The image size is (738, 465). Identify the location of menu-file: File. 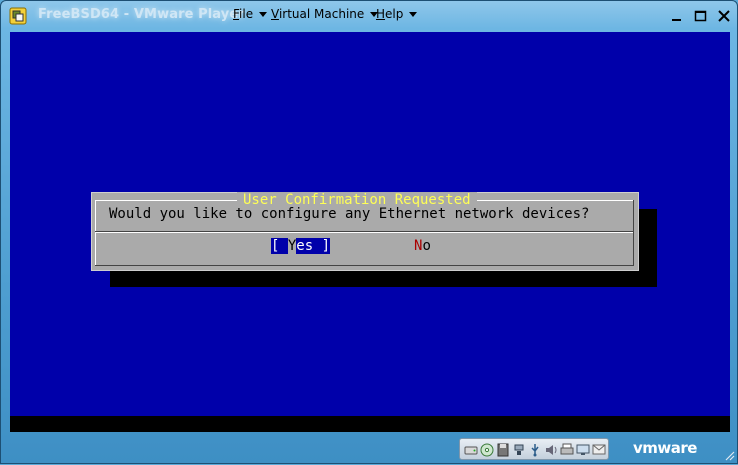
(250, 16).